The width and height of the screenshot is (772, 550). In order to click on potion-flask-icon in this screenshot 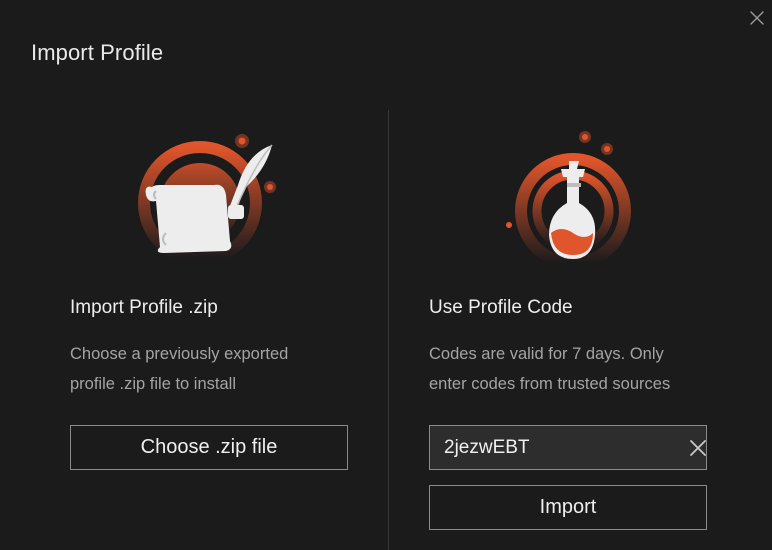, I will do `click(570, 197)`.